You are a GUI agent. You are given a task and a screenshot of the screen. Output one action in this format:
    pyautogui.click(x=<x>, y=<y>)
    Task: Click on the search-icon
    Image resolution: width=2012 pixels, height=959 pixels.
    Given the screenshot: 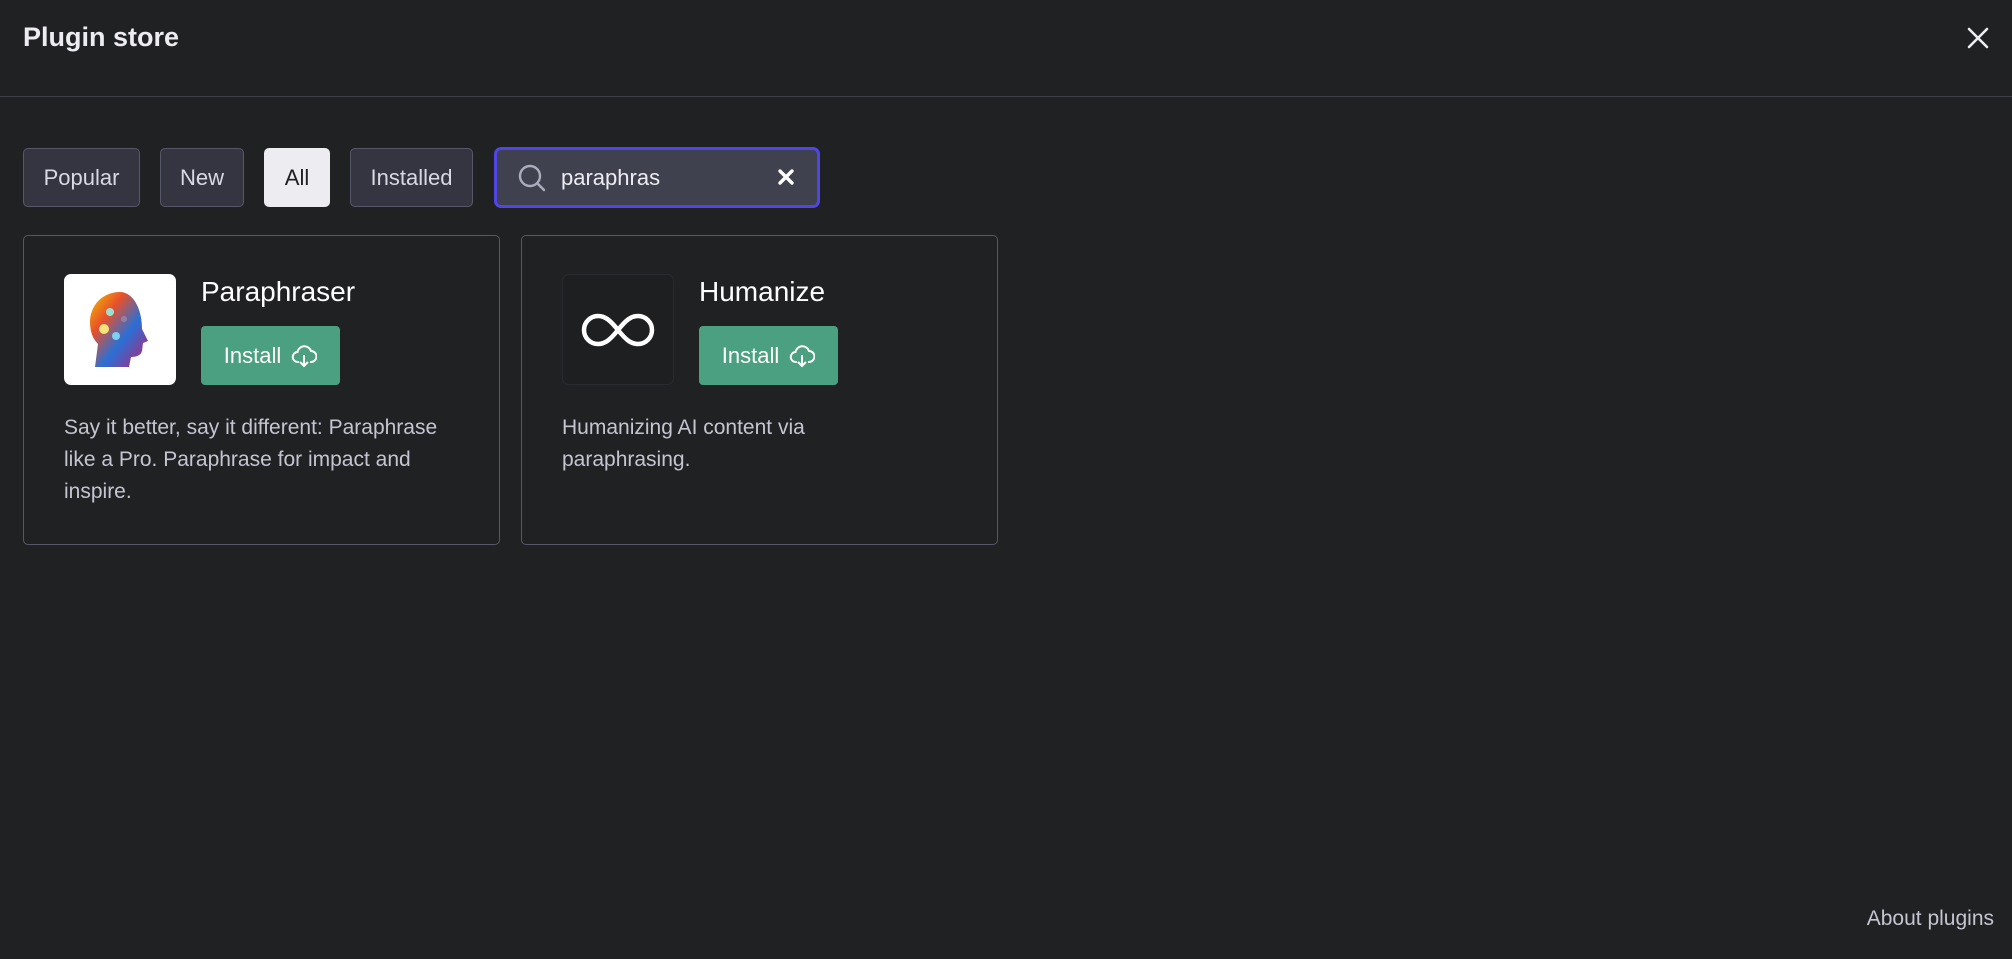 What is the action you would take?
    pyautogui.click(x=532, y=177)
    